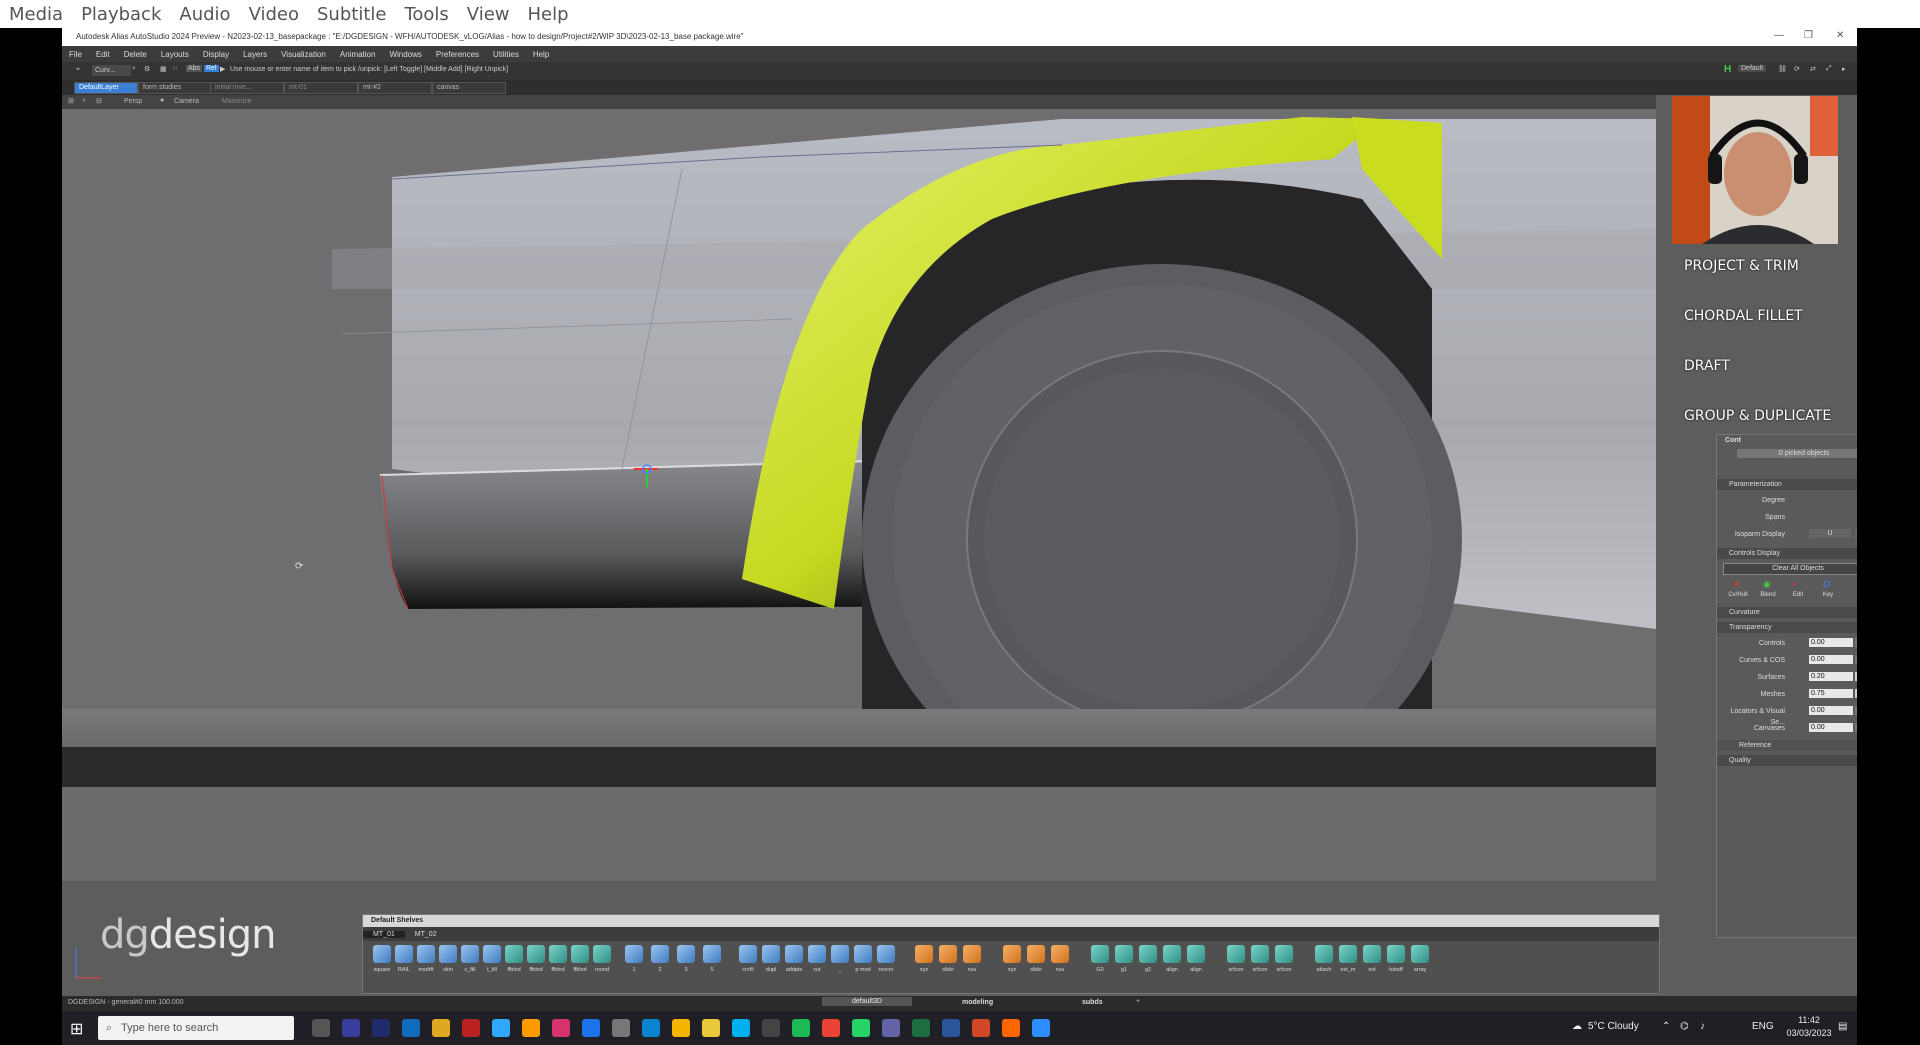  I want to click on shelf-tool: p mod, so click(863, 958).